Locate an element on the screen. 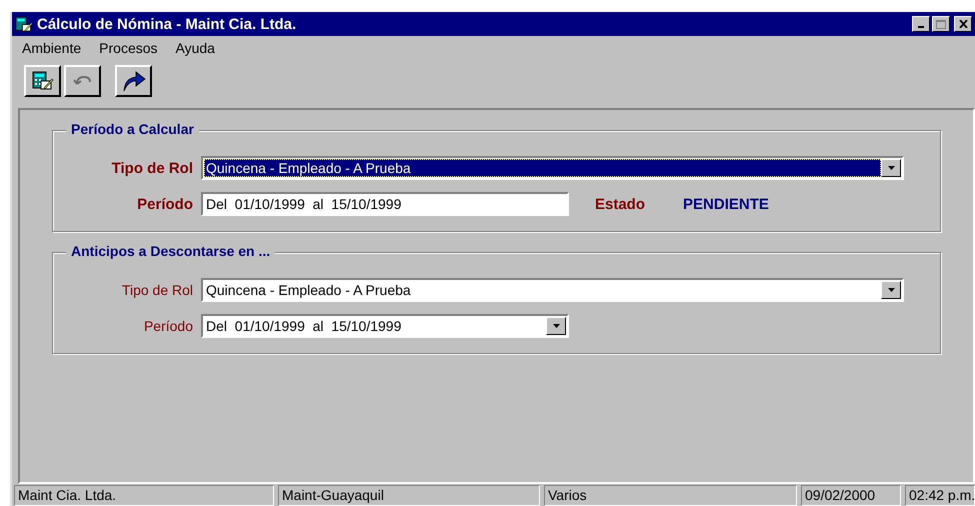 The image size is (975, 506). status-pane: 09/02/2000 is located at coordinates (851, 495).